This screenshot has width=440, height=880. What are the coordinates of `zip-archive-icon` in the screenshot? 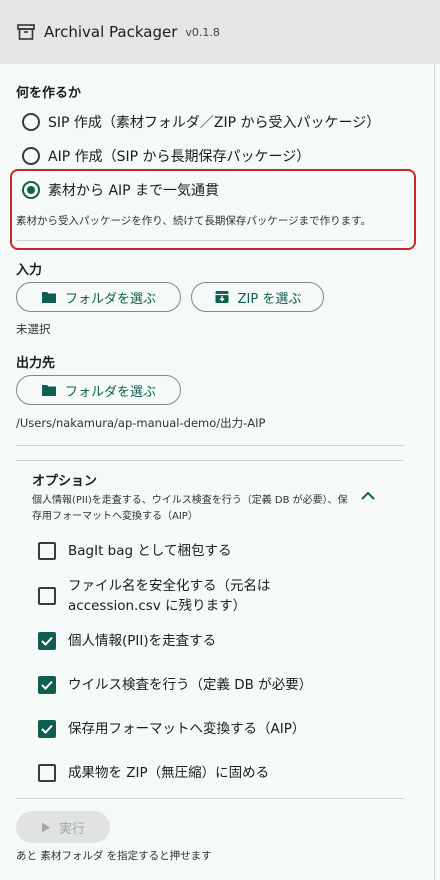 It's located at (222, 297).